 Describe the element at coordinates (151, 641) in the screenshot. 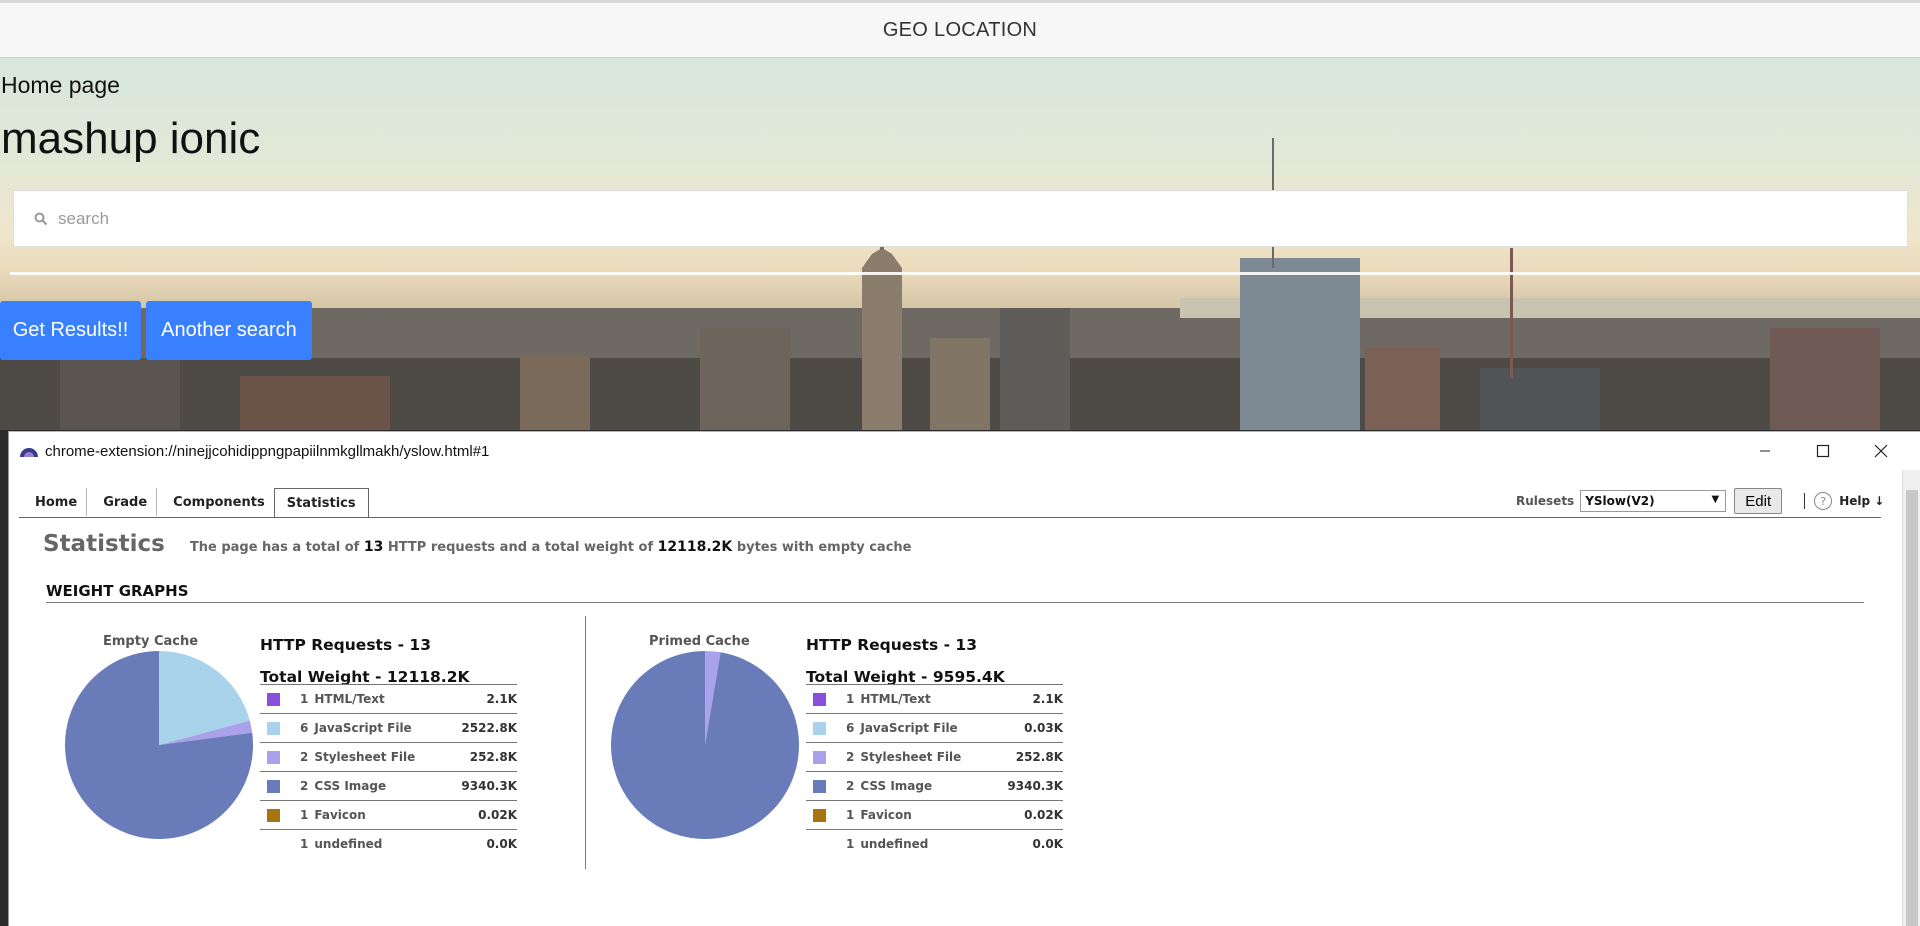

I see `empty-cache-label: Empty Cache` at that location.